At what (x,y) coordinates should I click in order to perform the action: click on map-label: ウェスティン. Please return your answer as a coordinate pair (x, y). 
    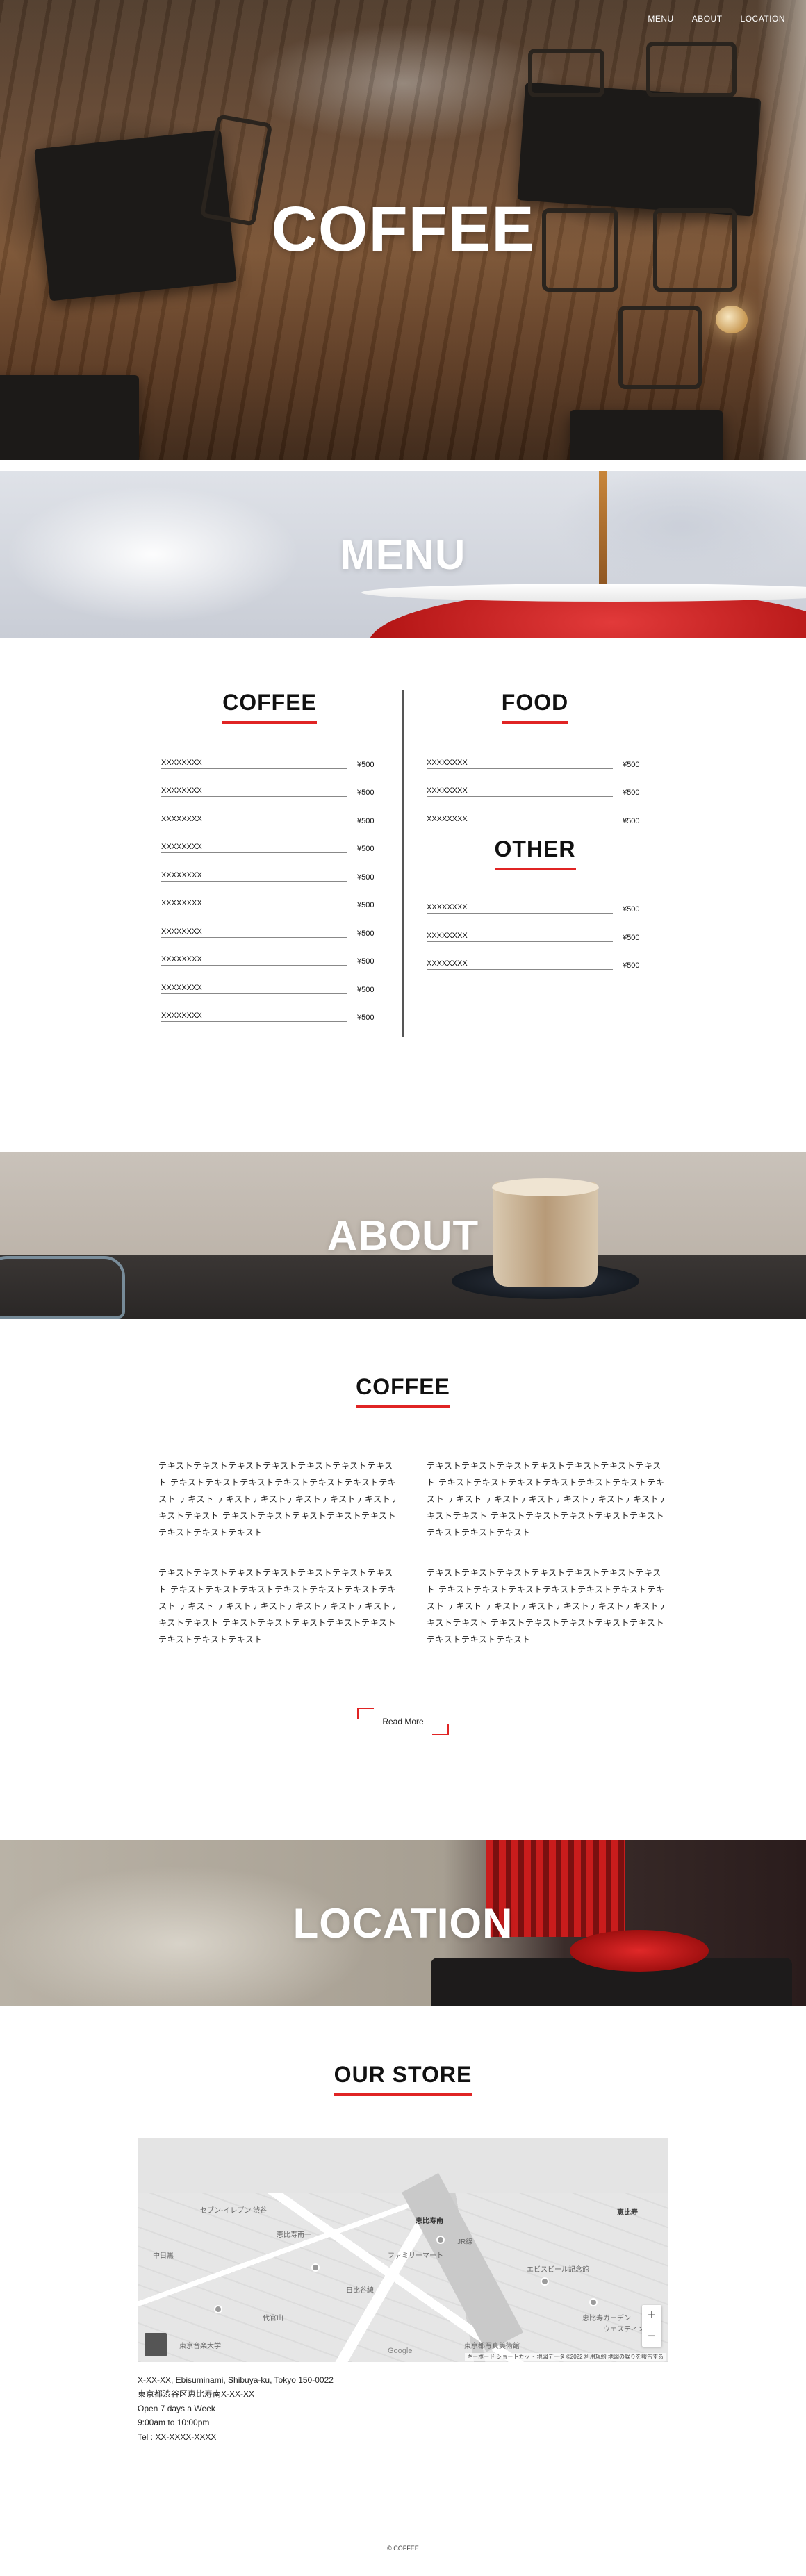
    Looking at the image, I should click on (624, 2330).